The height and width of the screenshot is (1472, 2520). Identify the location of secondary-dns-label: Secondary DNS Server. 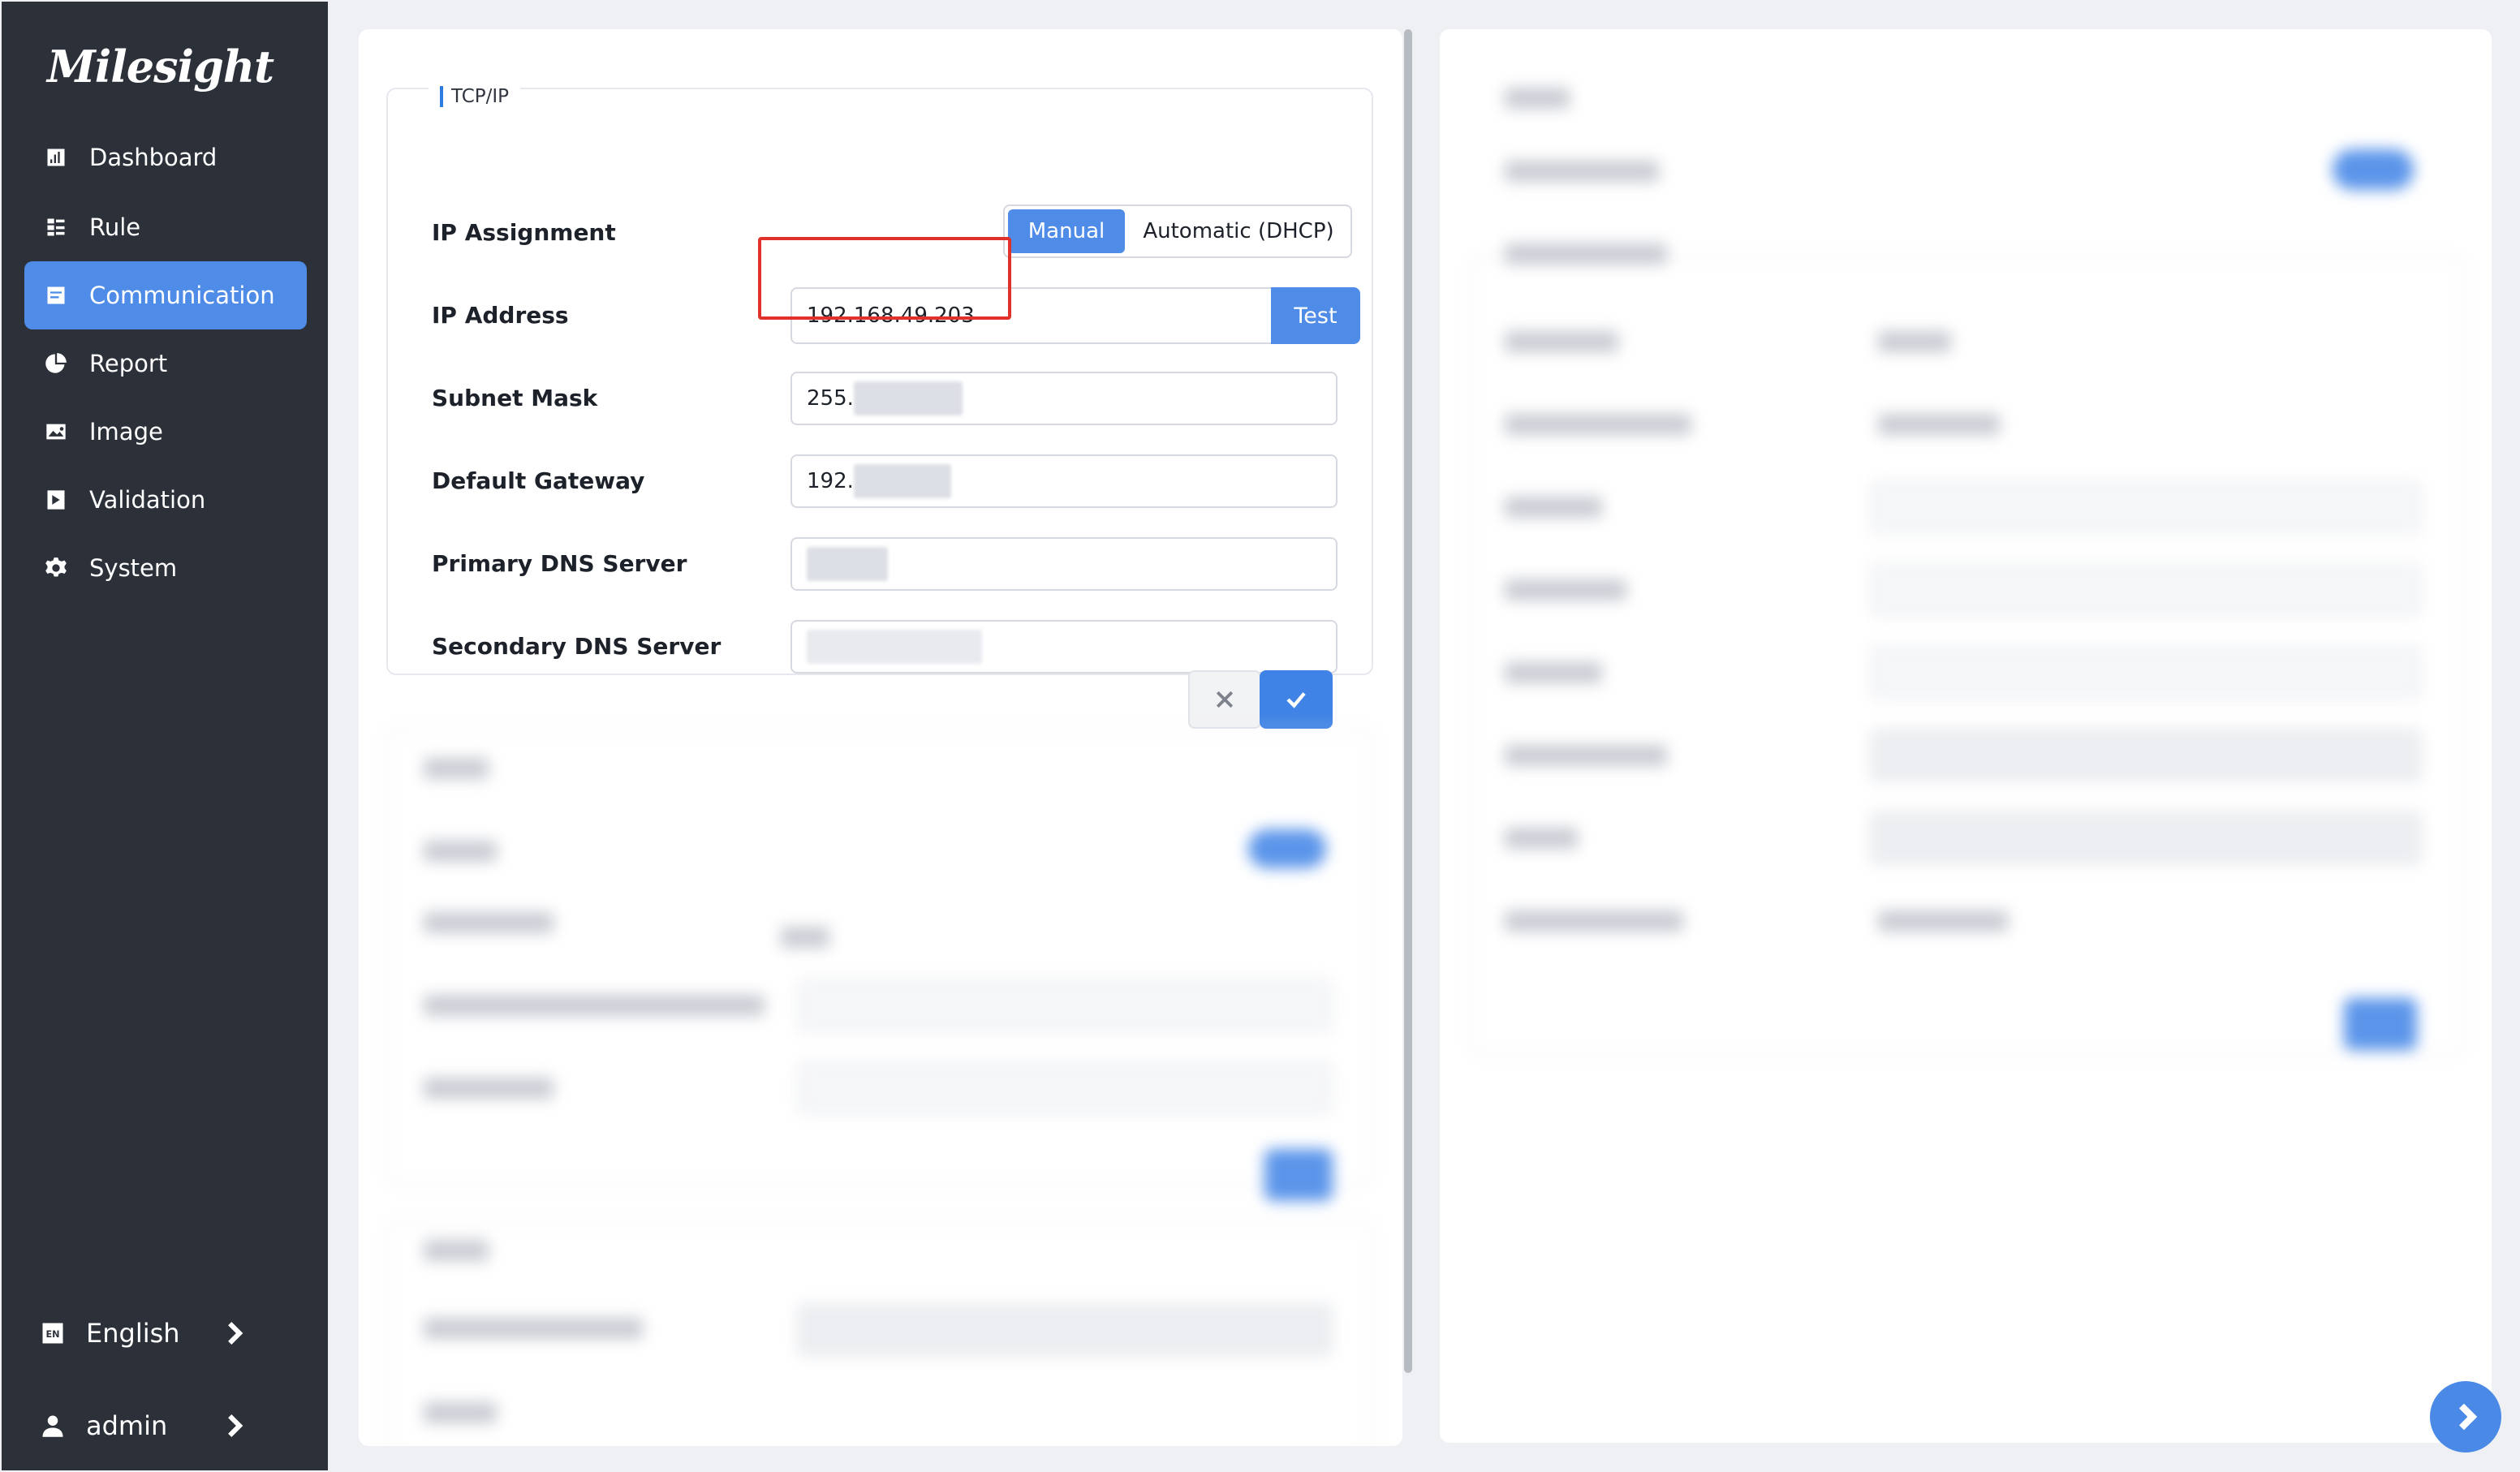
(577, 646).